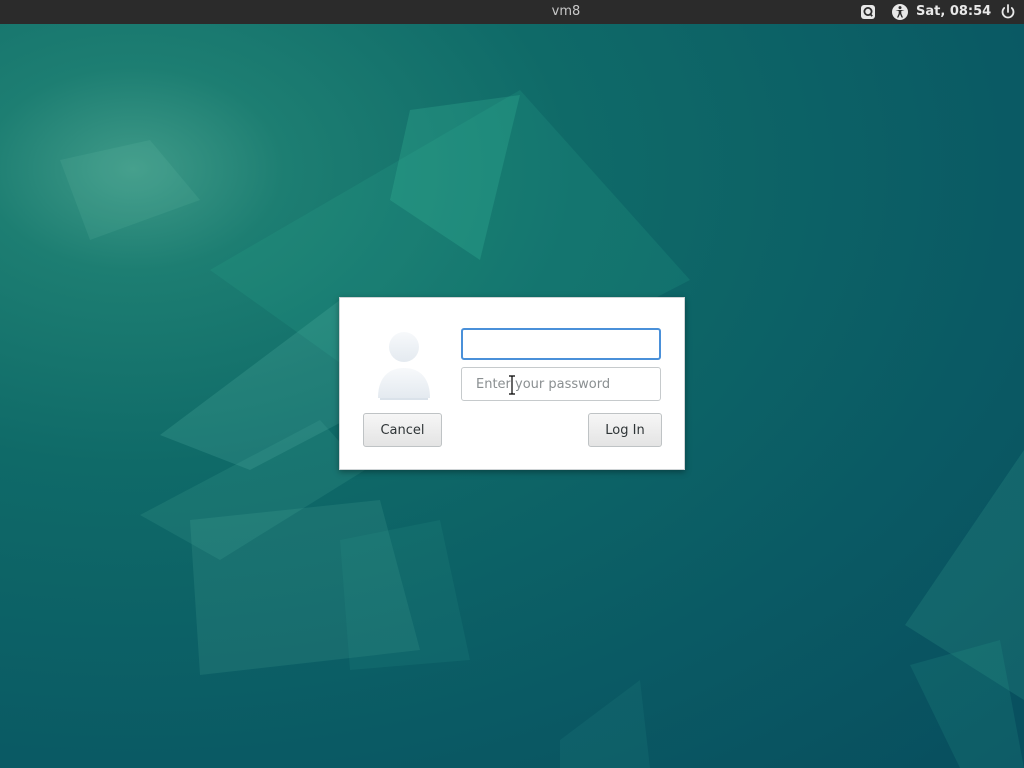 The height and width of the screenshot is (768, 1024). What do you see at coordinates (561, 344) in the screenshot?
I see `username-input` at bounding box center [561, 344].